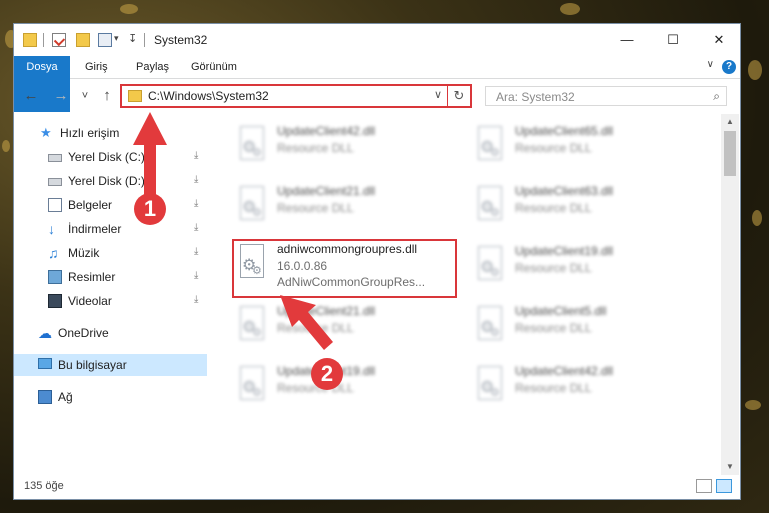 Image resolution: width=769 pixels, height=513 pixels. Describe the element at coordinates (327, 374) in the screenshot. I see `step-badge-2: 2` at that location.